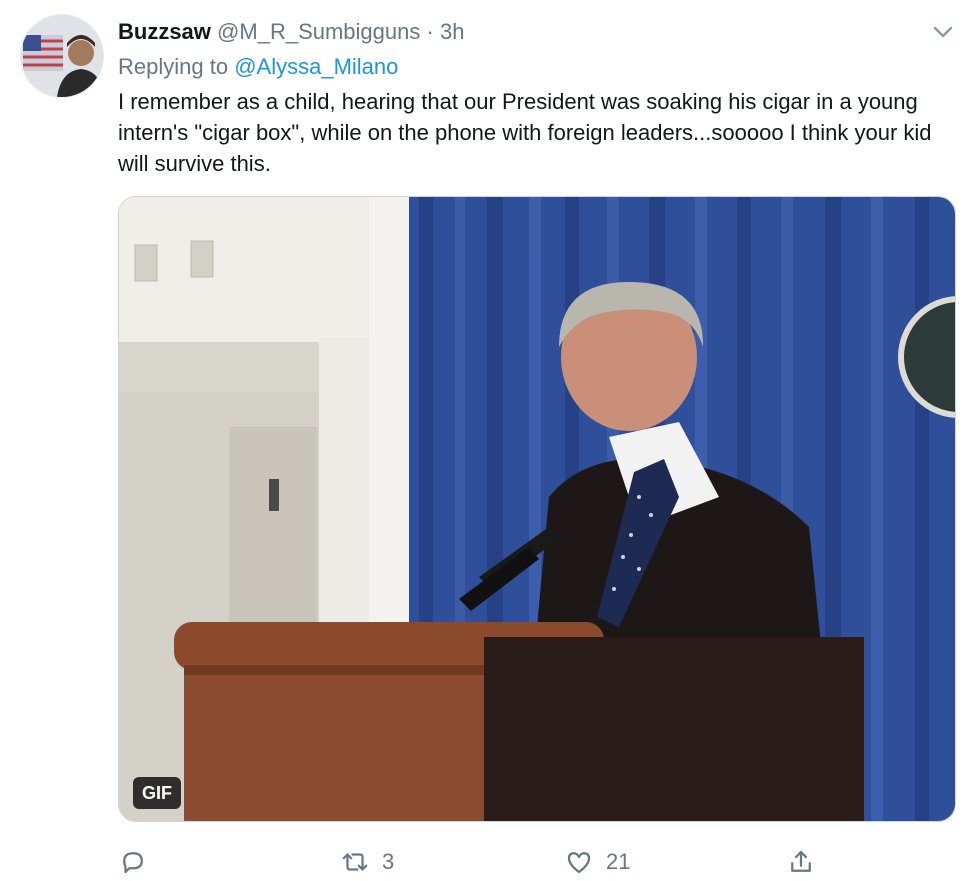 This screenshot has height=881, width=980. What do you see at coordinates (538, 67) in the screenshot?
I see `replying-to-line: Replying to @Alyssa_Milano` at bounding box center [538, 67].